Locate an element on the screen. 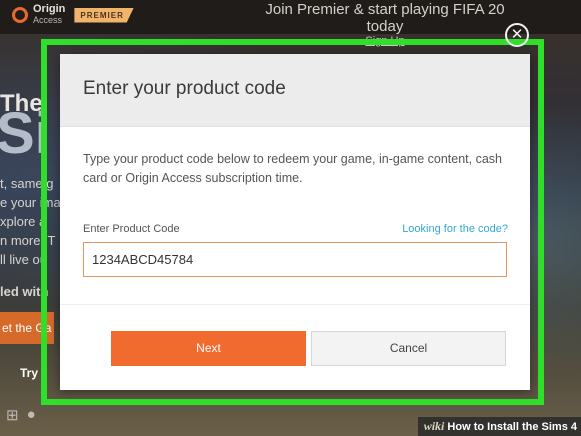  logo-text-block: Origin Access is located at coordinates (49, 15).